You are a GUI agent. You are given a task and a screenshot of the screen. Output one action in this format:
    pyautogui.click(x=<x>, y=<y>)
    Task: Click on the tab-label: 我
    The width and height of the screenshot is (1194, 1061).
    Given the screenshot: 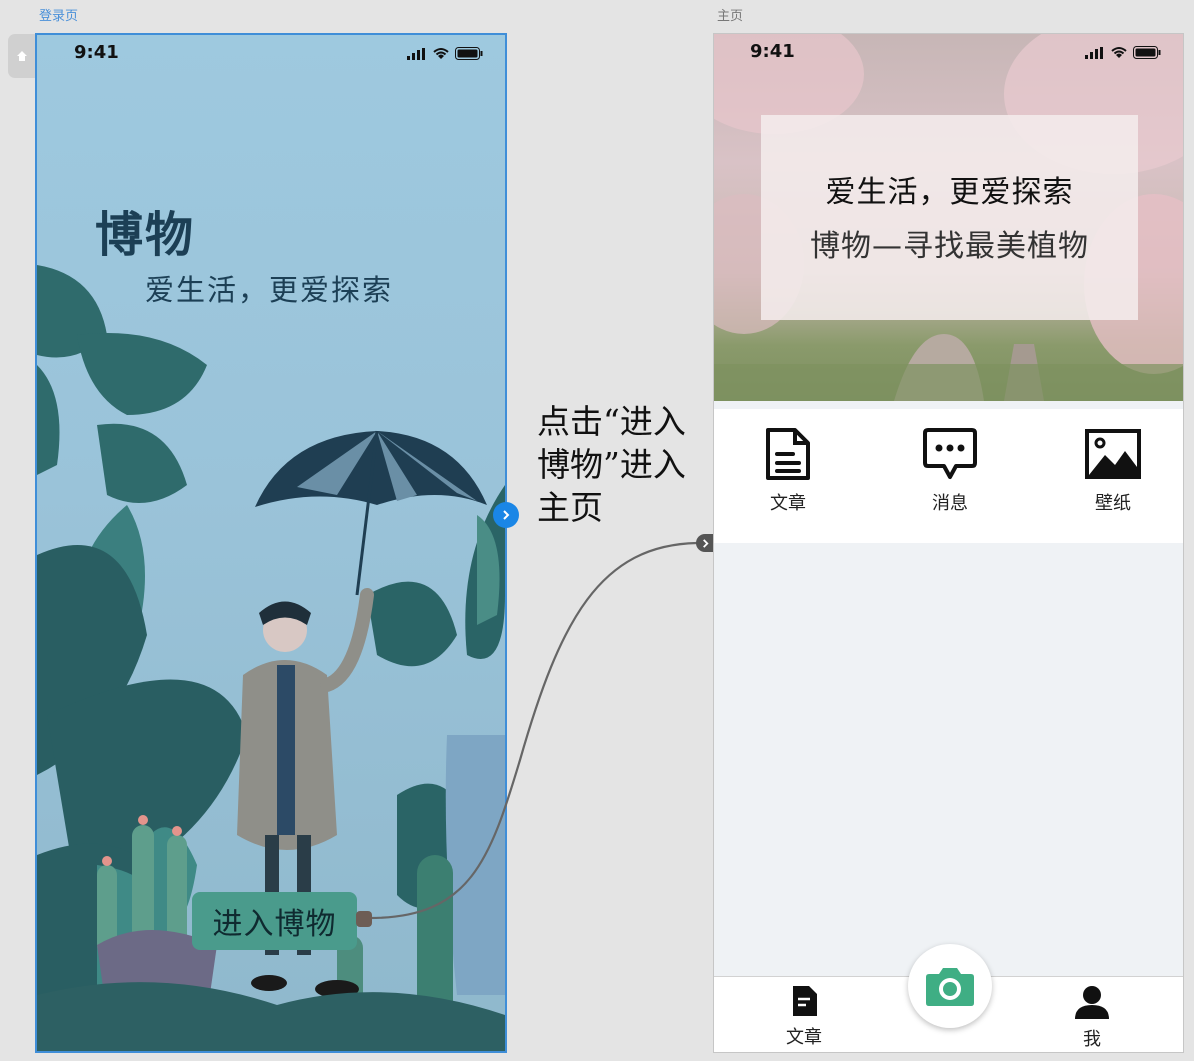 What is the action you would take?
    pyautogui.click(x=1092, y=1039)
    